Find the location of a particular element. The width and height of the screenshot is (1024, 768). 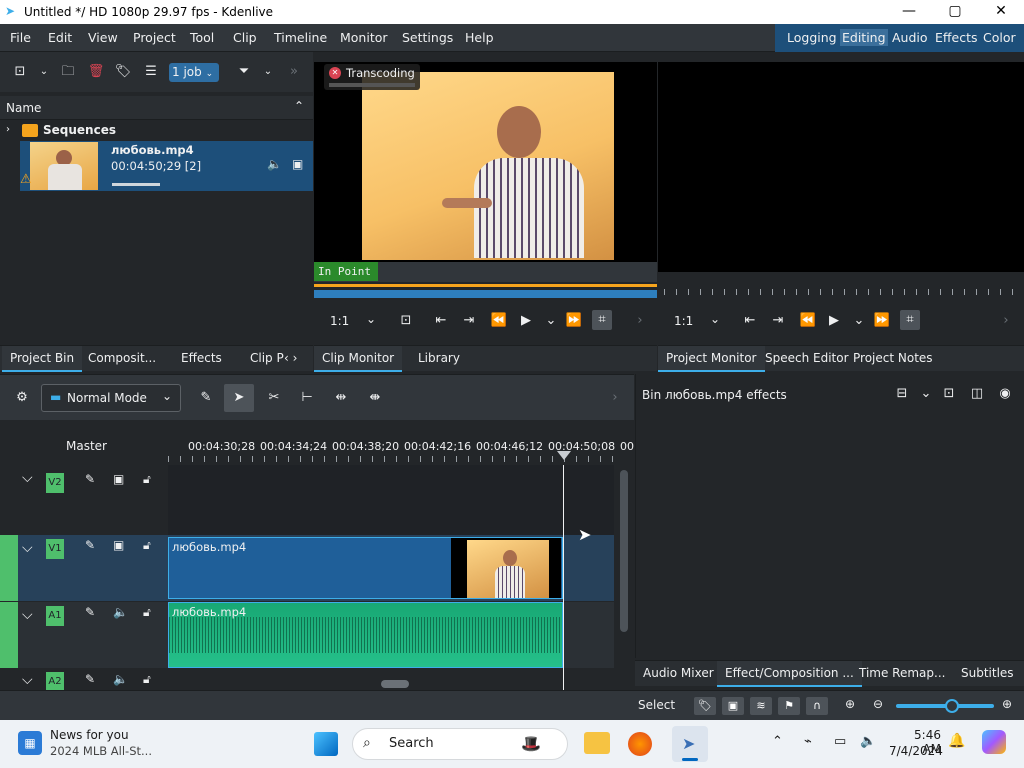

close-button: ✕ is located at coordinates (1001, 12).